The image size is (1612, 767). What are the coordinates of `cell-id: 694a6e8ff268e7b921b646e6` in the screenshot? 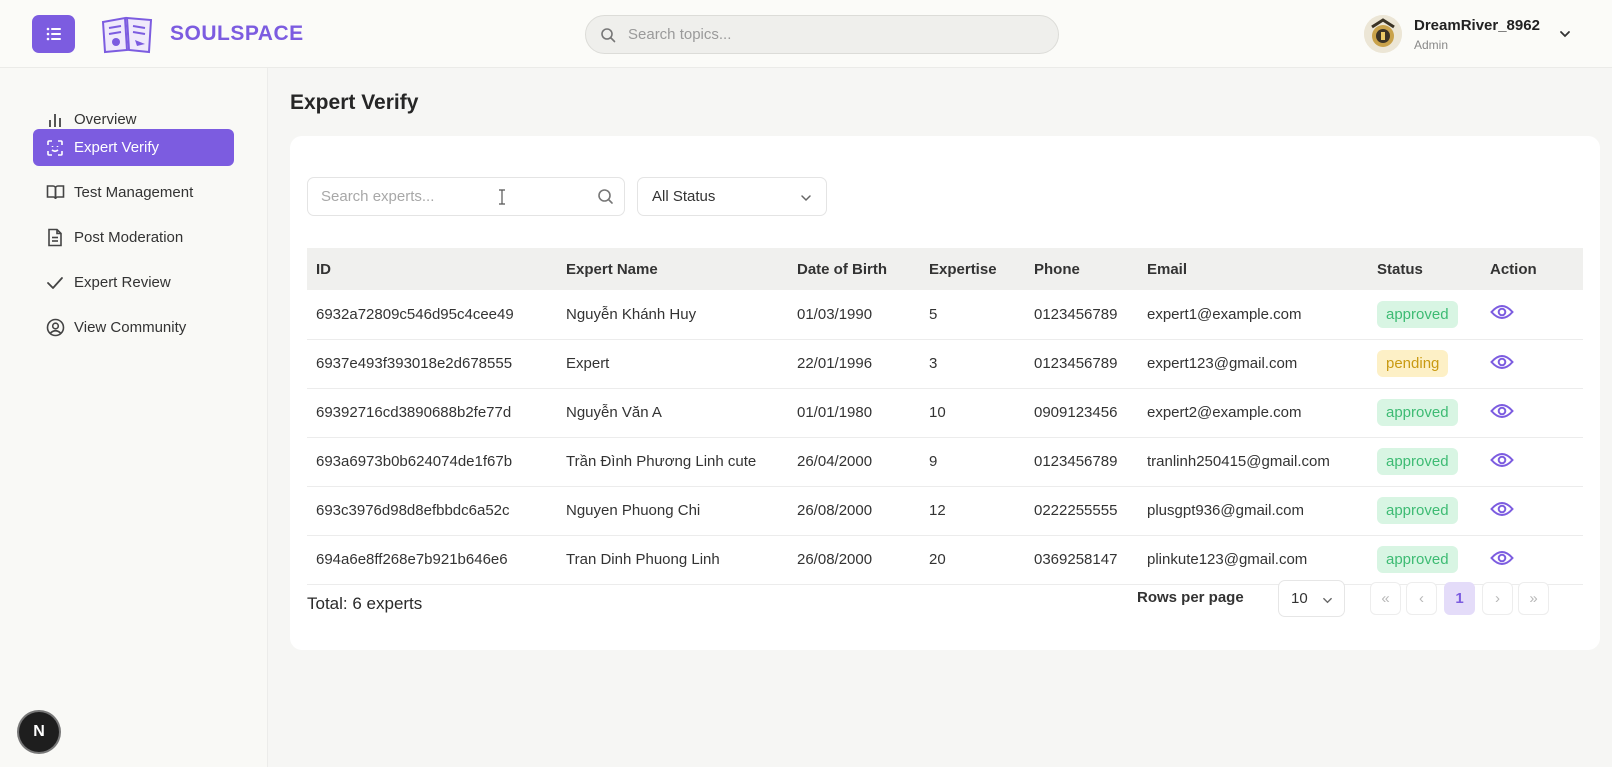 It's located at (412, 559).